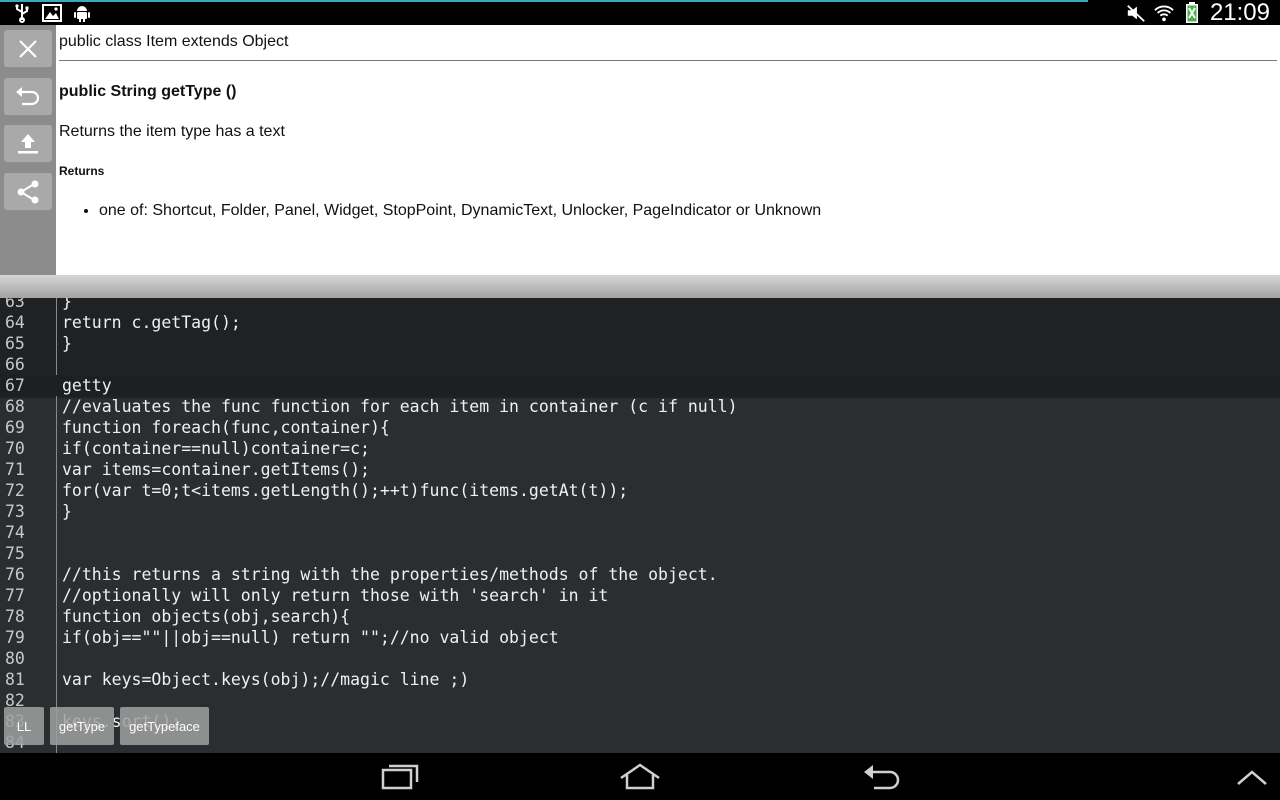 This screenshot has width=1280, height=800. What do you see at coordinates (640, 616) in the screenshot?
I see `code-line: 78 function objects(obj,search){` at bounding box center [640, 616].